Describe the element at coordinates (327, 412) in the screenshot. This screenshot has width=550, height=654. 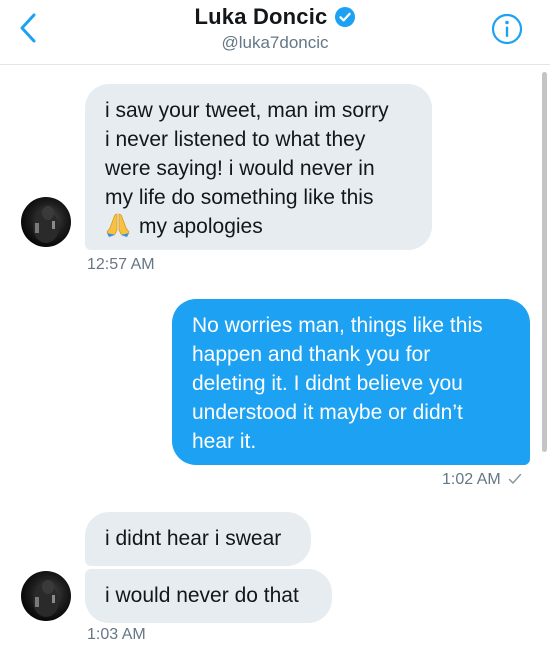
I see `message-text-line: understood it maybe or didn’t` at that location.